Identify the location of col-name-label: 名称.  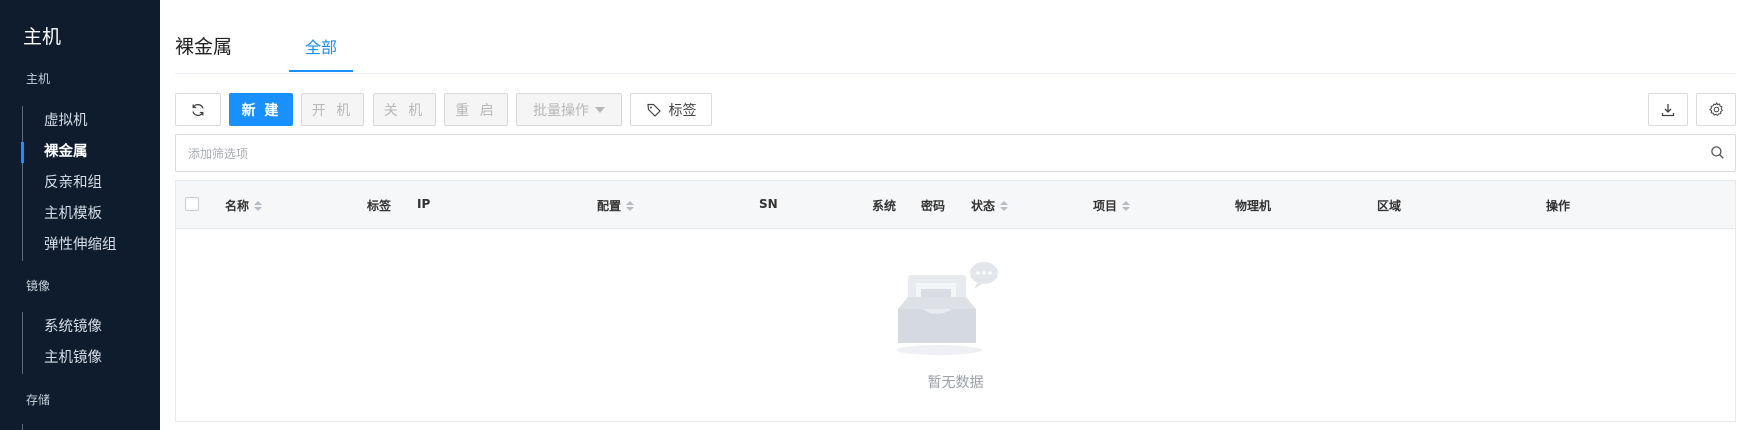
(237, 206).